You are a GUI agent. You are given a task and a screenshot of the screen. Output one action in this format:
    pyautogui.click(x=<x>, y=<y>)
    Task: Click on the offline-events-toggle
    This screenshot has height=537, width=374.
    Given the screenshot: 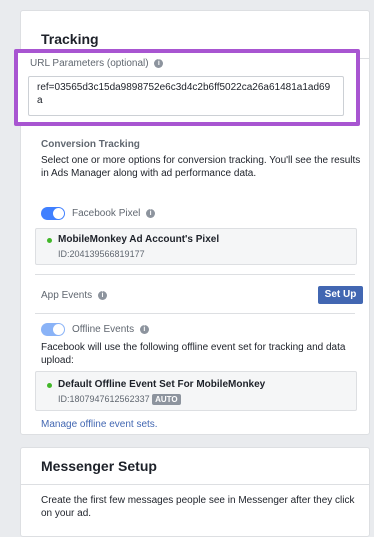 What is the action you would take?
    pyautogui.click(x=53, y=329)
    